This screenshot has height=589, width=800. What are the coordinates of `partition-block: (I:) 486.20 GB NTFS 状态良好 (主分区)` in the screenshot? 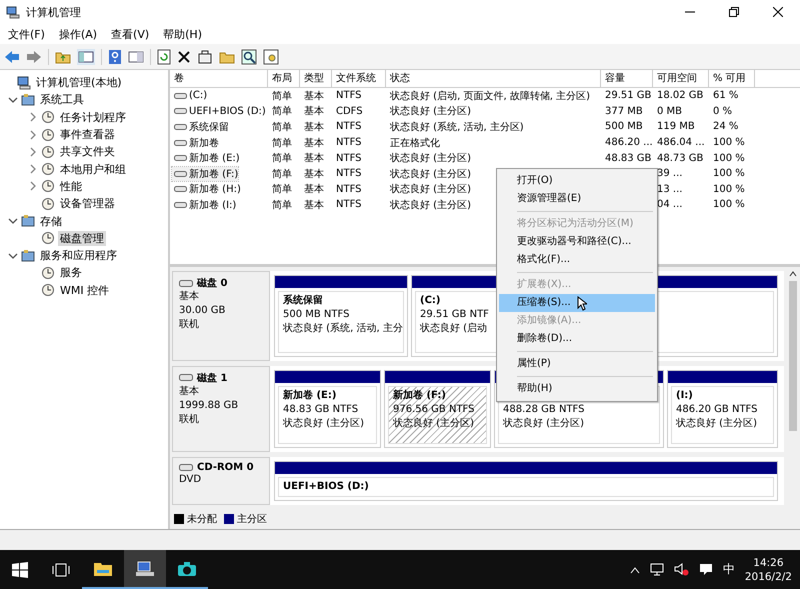 It's located at (722, 409).